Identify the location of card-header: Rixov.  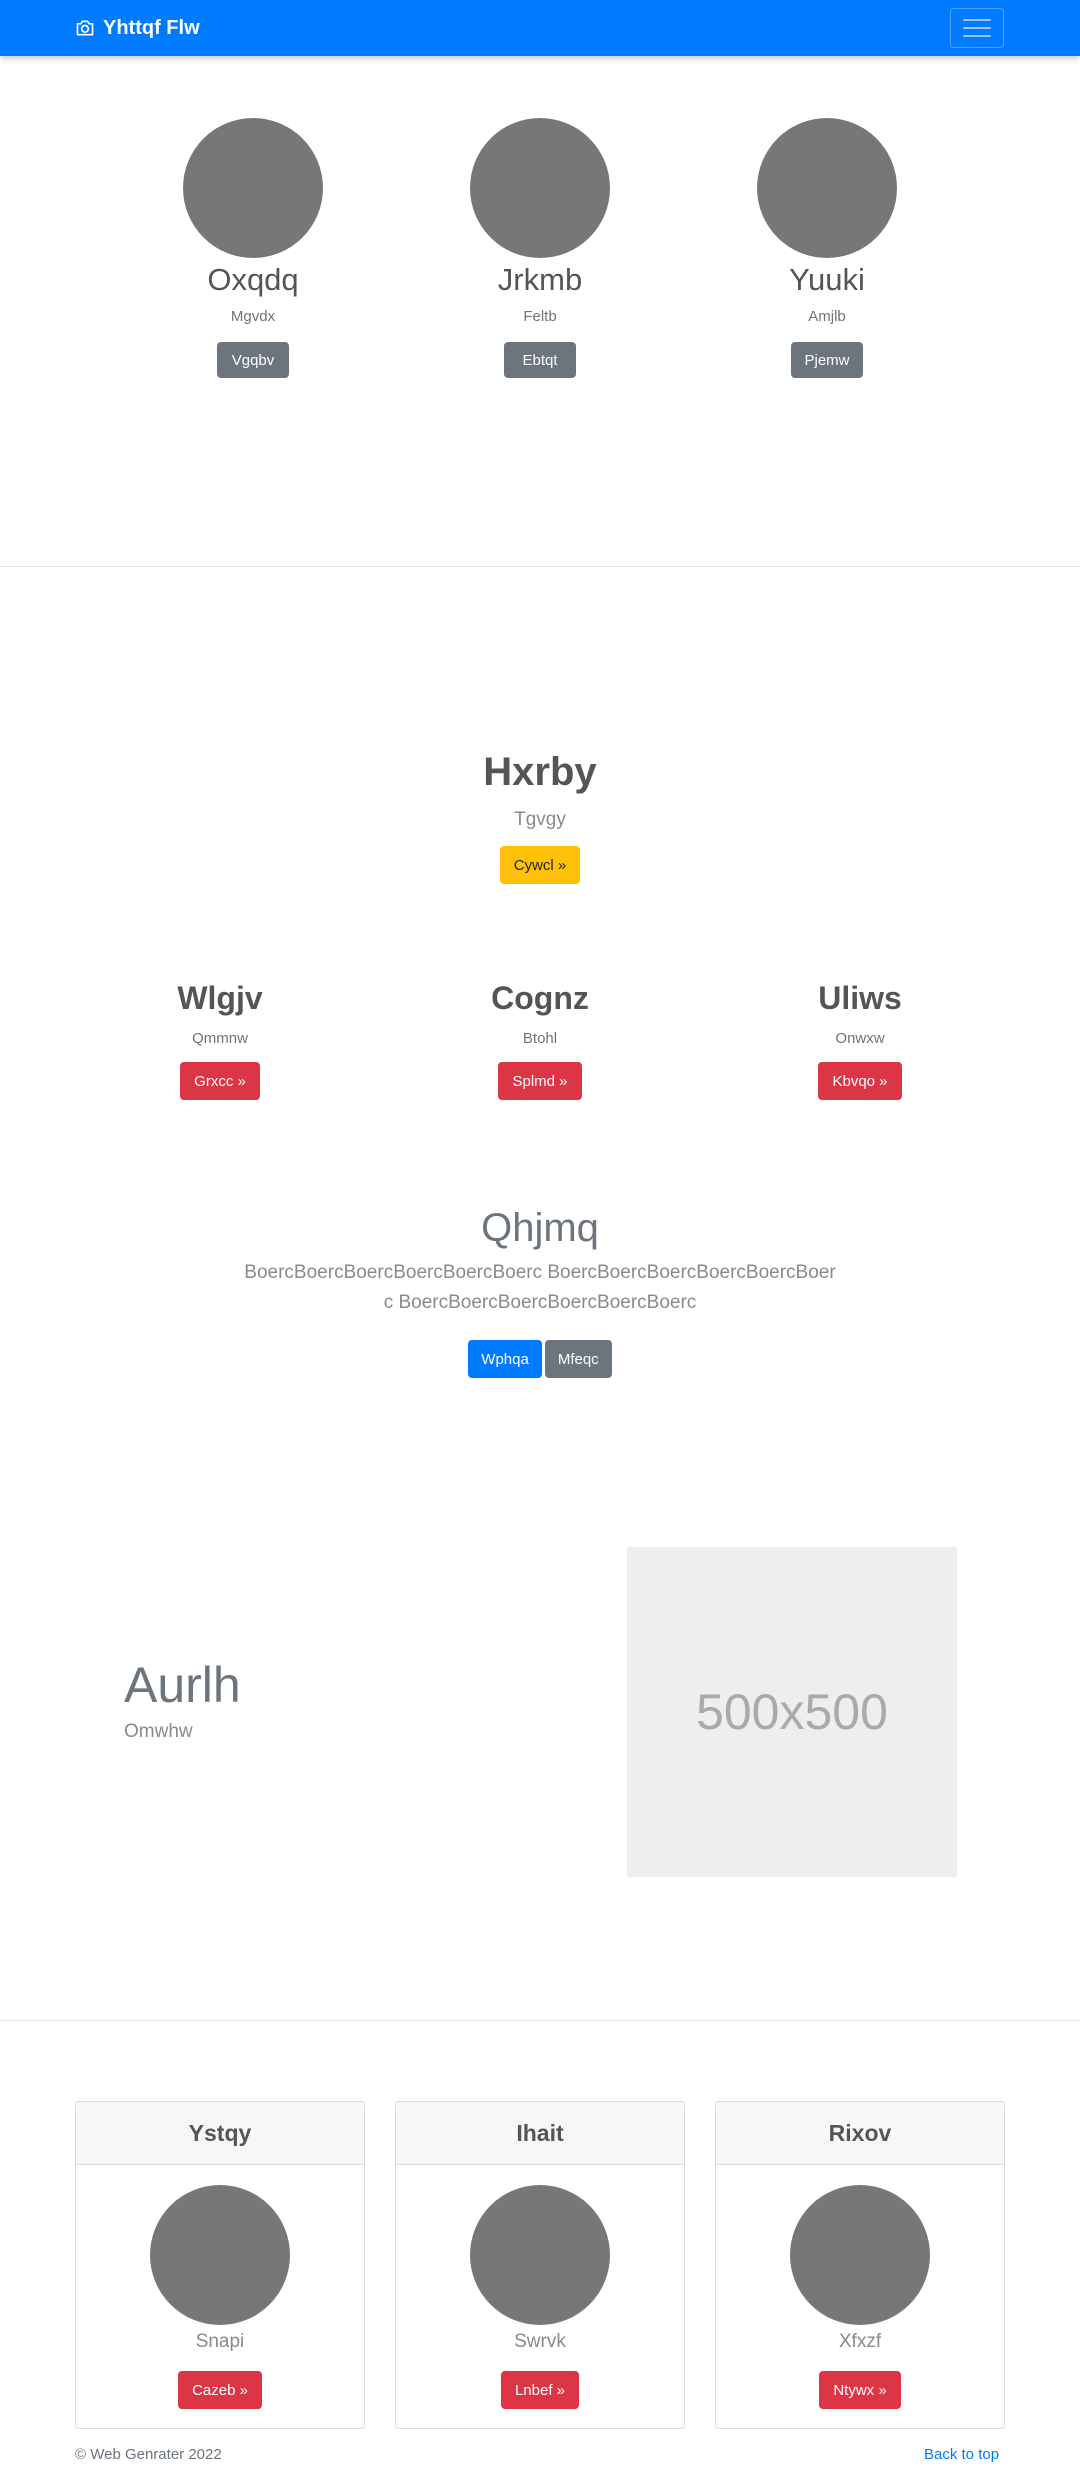
(860, 2133).